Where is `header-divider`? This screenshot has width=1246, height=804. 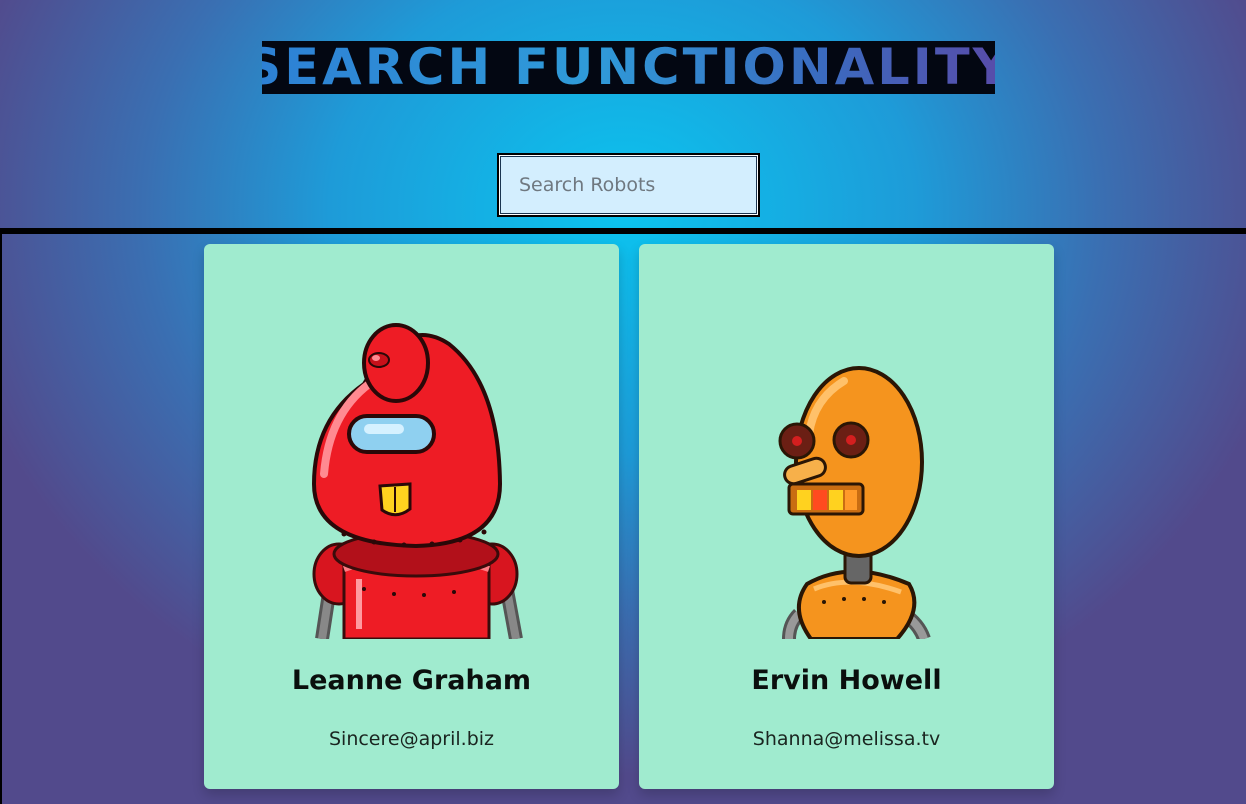
header-divider is located at coordinates (623, 231).